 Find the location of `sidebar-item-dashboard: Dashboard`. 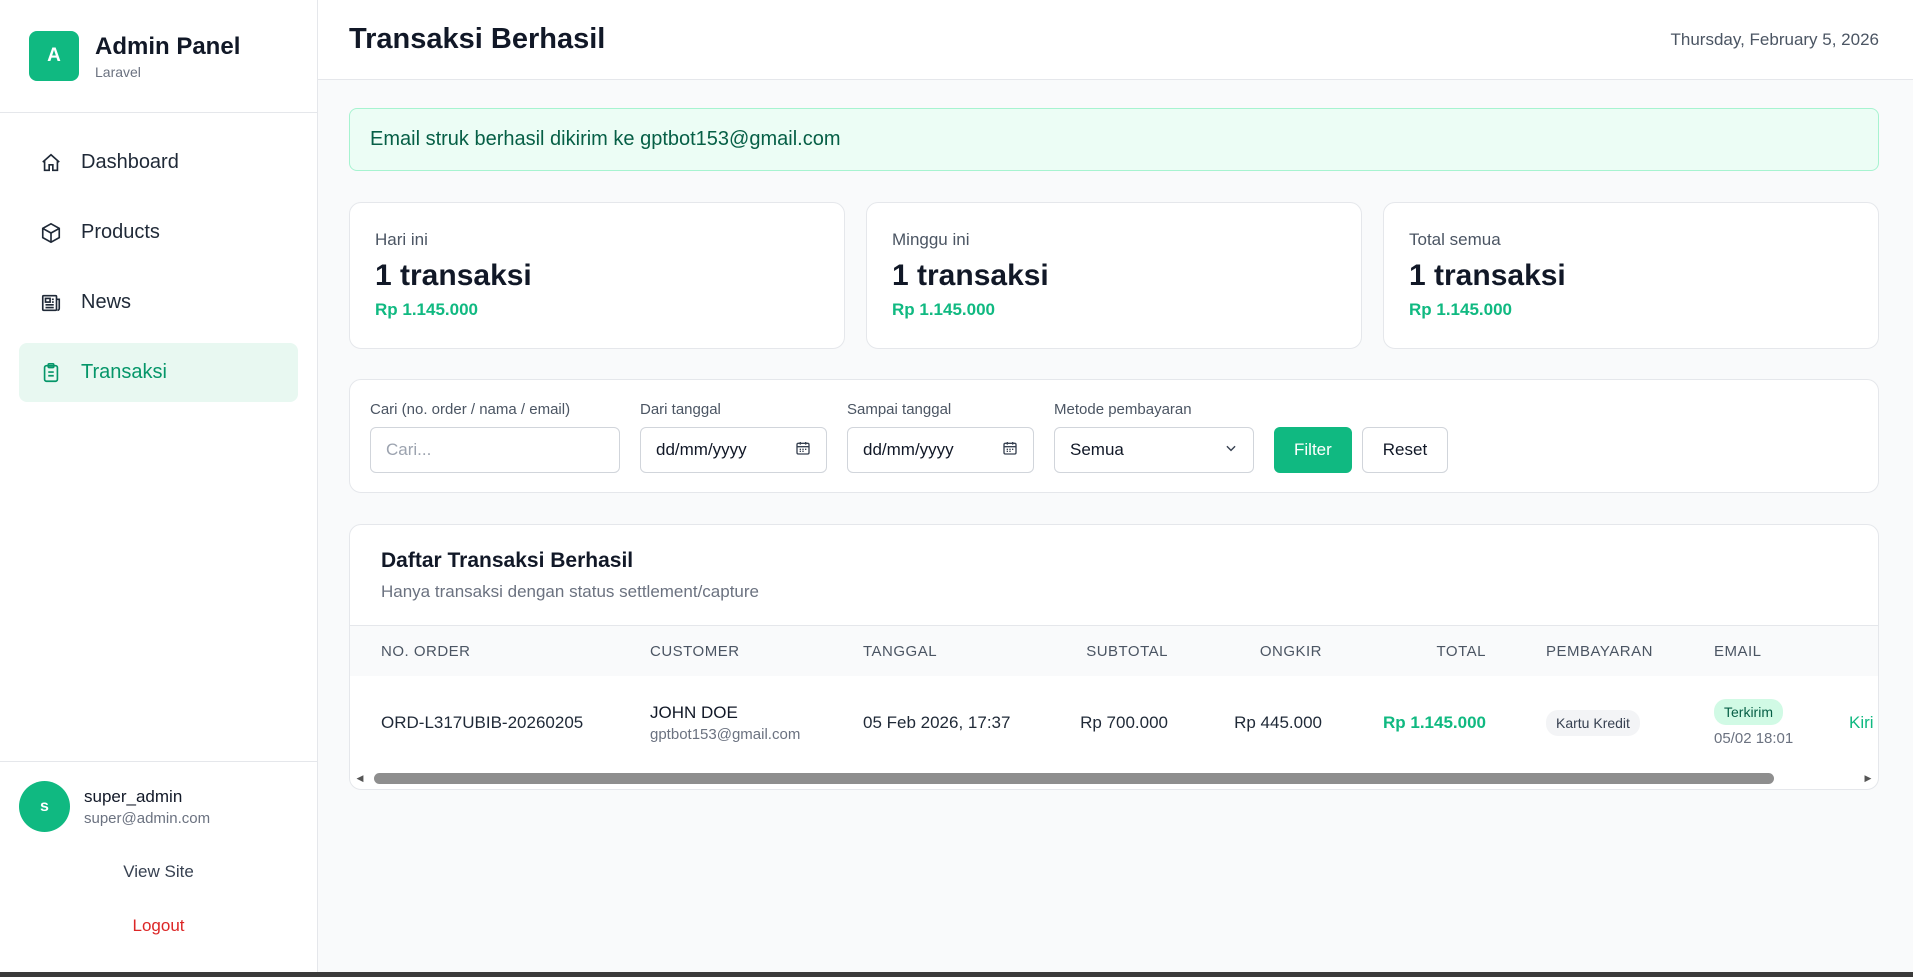

sidebar-item-dashboard: Dashboard is located at coordinates (158, 162).